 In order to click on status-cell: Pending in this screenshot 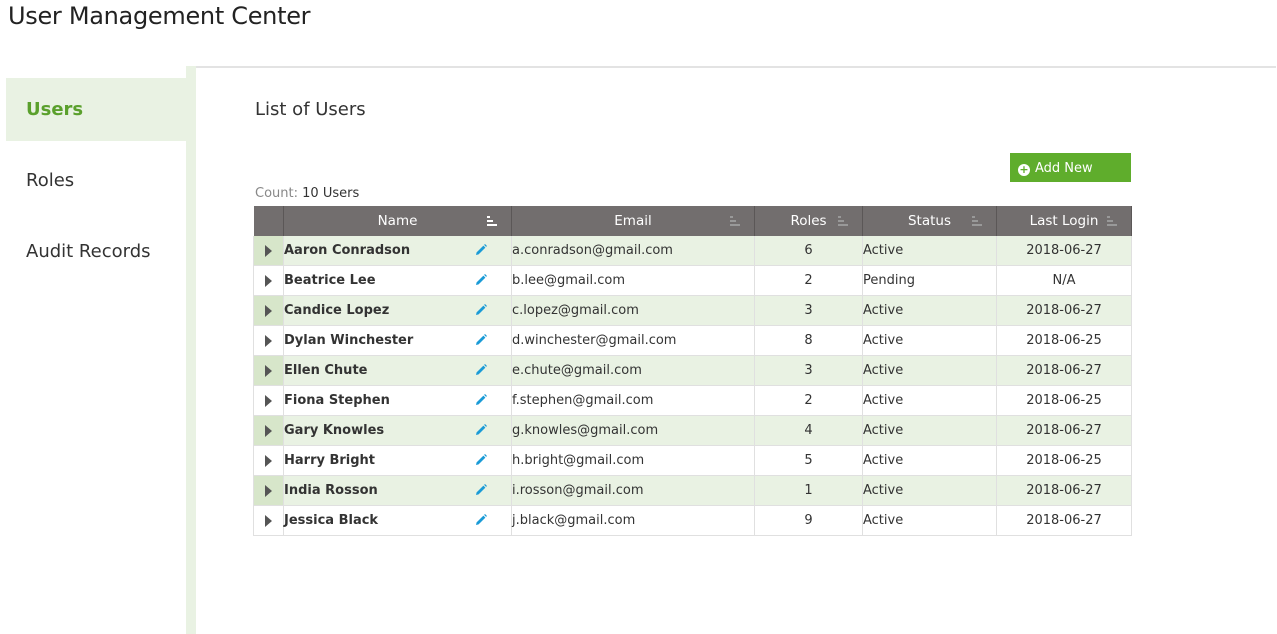, I will do `click(929, 280)`.